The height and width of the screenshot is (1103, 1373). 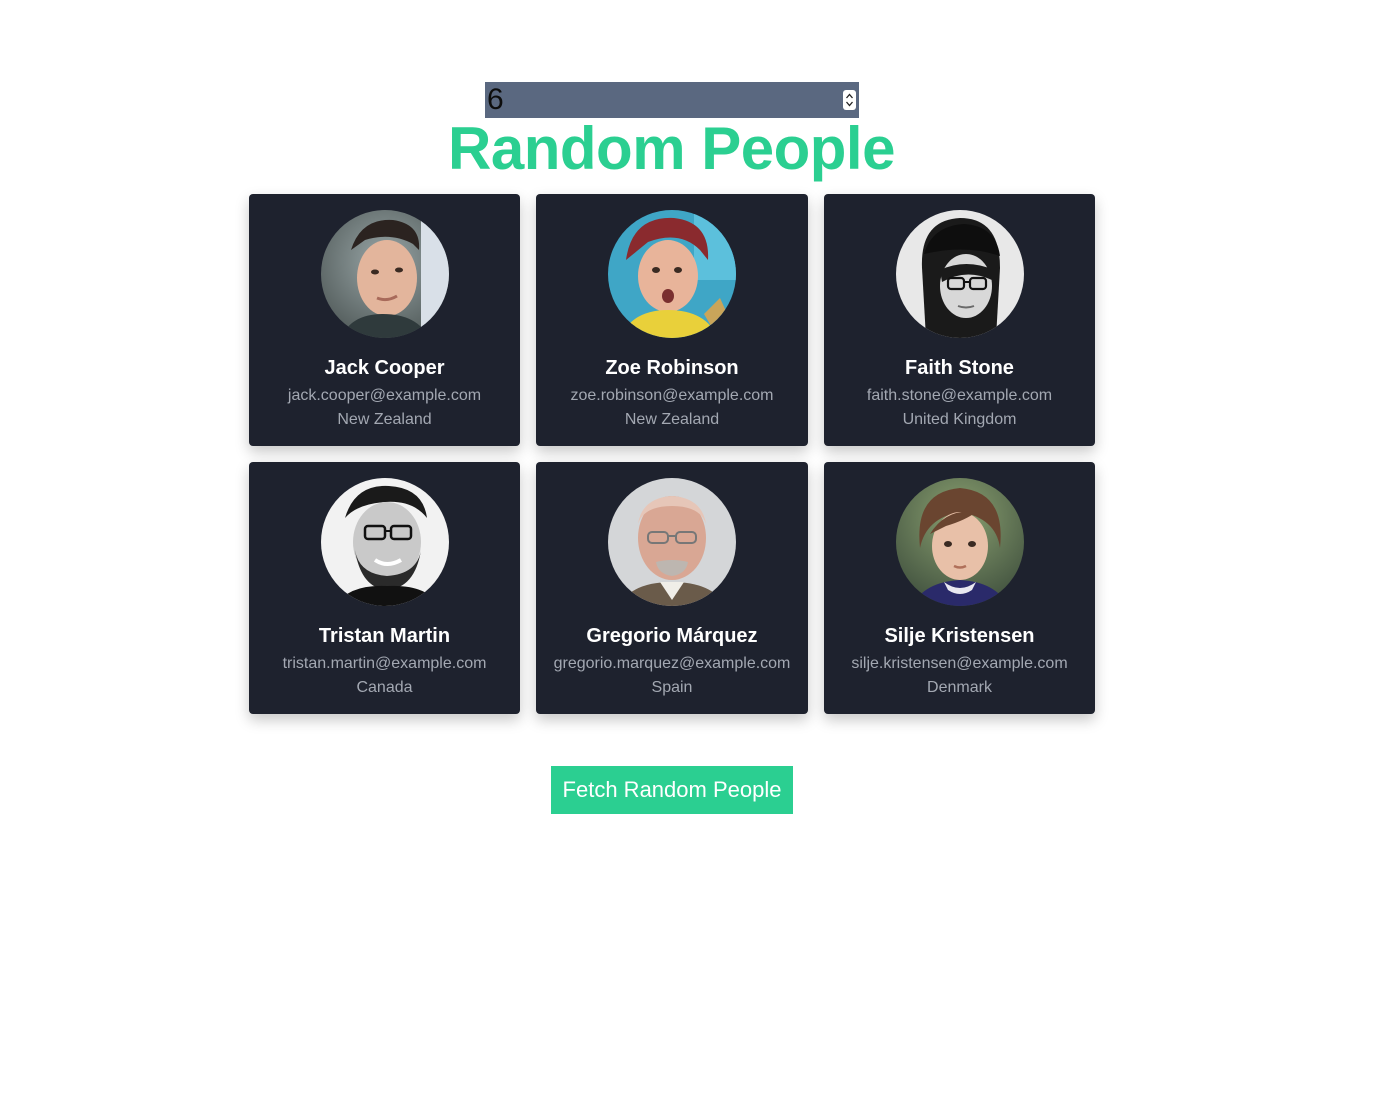 I want to click on person-name: Gregorio Márquez, so click(x=672, y=636).